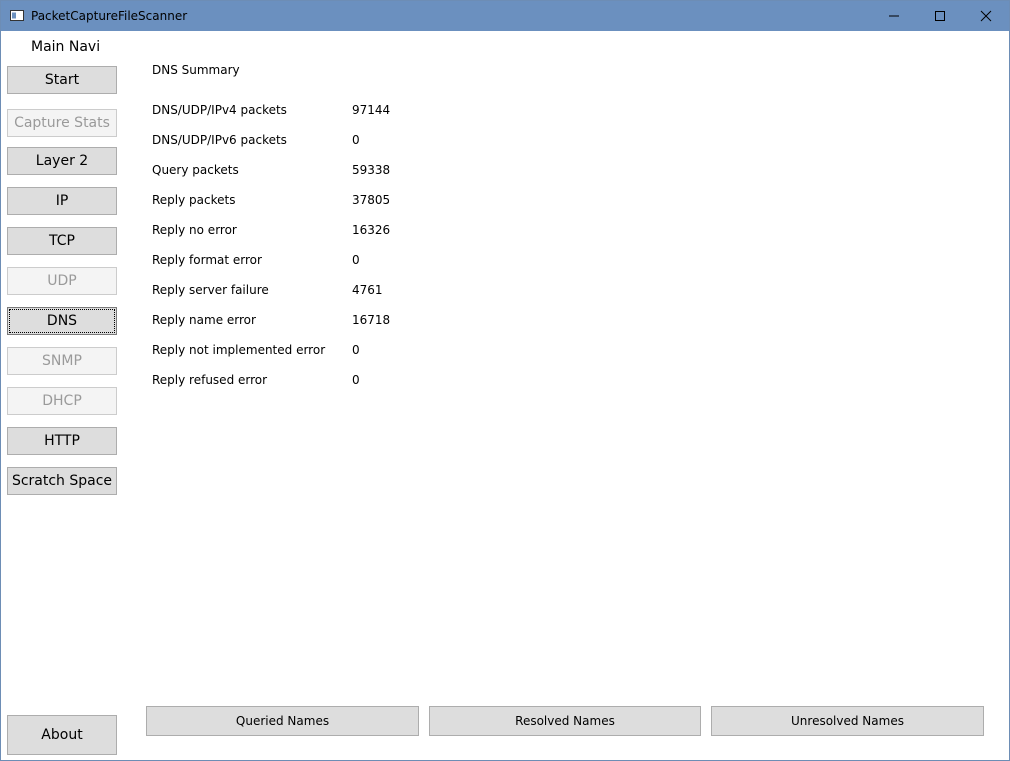  I want to click on stat-label: Query packets, so click(195, 170).